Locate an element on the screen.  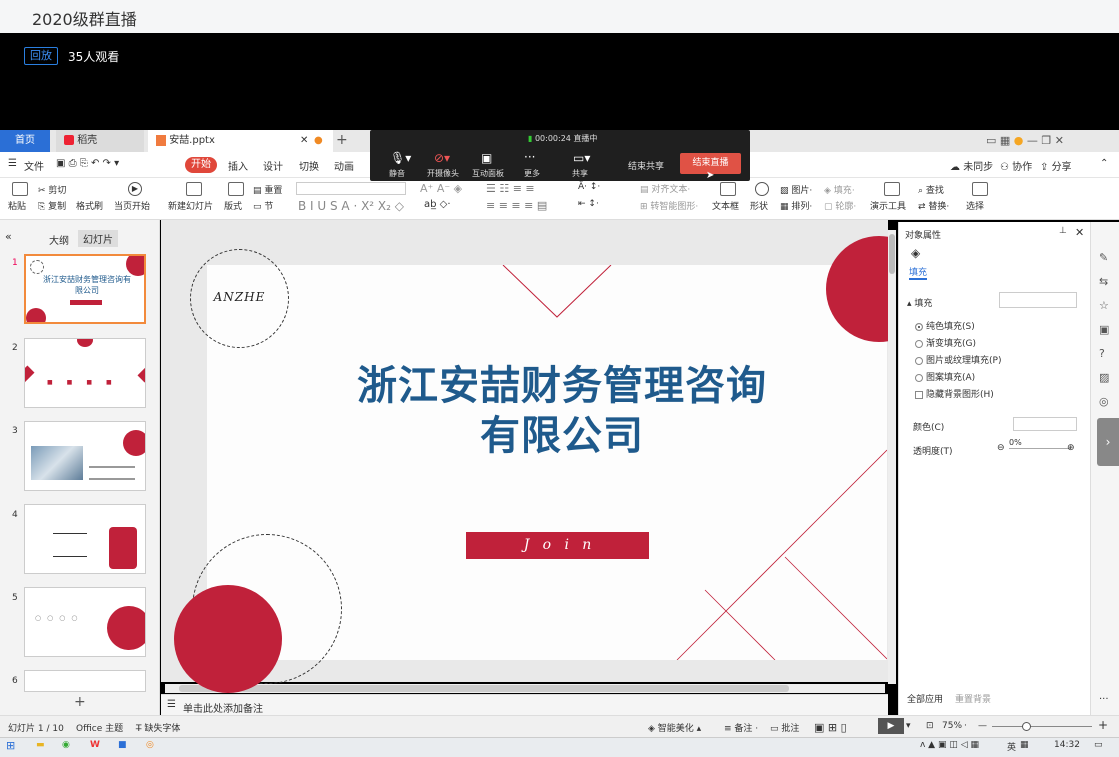
layout-icon is located at coordinates (236, 189).